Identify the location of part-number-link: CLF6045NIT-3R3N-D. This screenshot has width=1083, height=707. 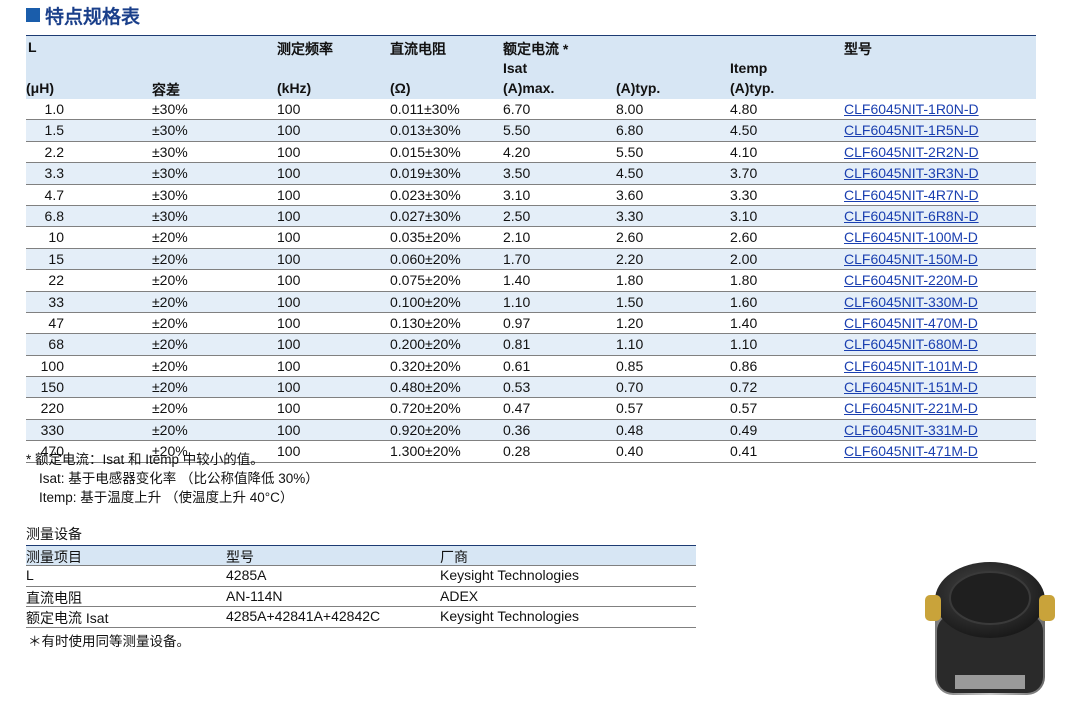
(911, 173).